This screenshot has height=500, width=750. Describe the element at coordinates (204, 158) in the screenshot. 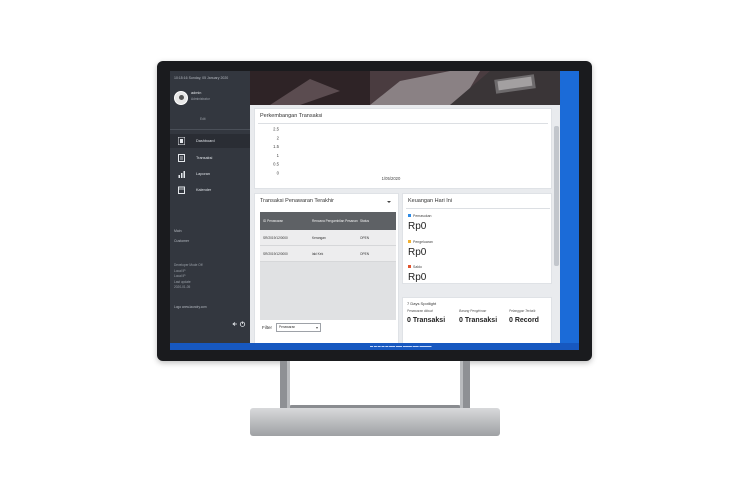

I see `sidebar-item-label: Transaksi` at that location.